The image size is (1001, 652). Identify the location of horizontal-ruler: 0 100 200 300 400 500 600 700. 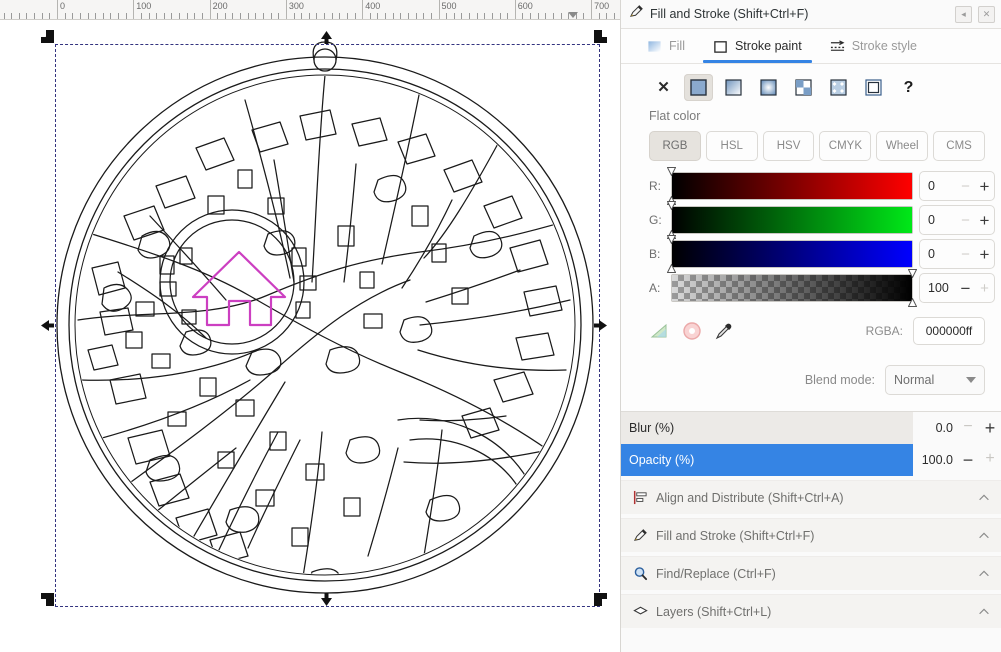
(310, 10).